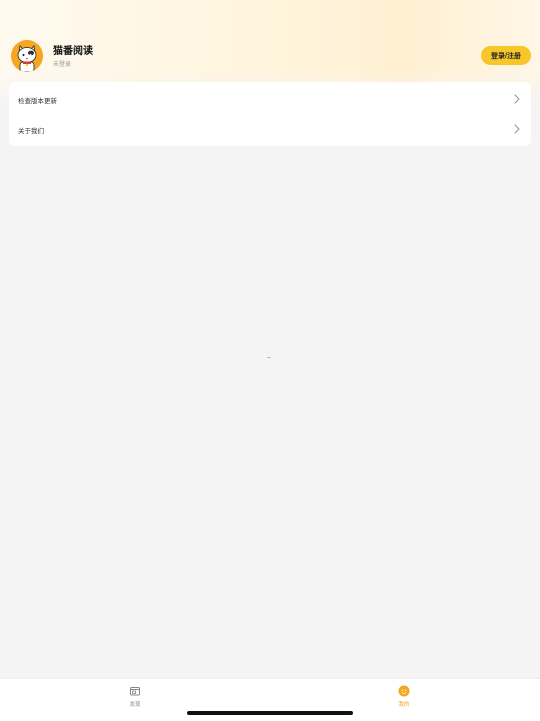  Describe the element at coordinates (62, 64) in the screenshot. I see `login-status: 未登录` at that location.